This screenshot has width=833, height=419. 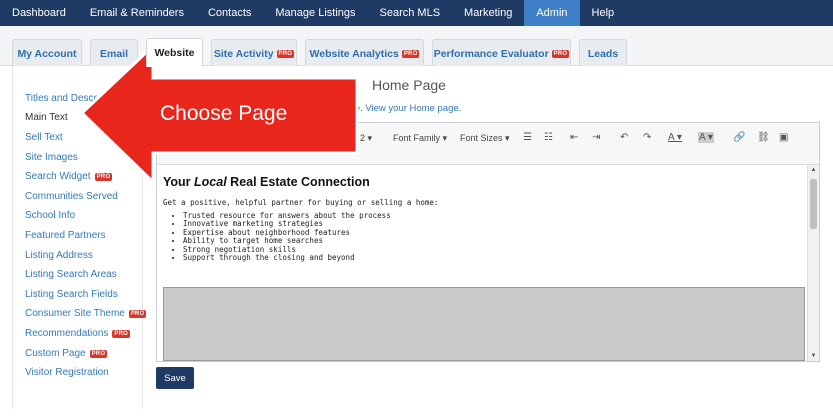 What do you see at coordinates (67, 333) in the screenshot?
I see `sidebar-item-label: Recommendations` at bounding box center [67, 333].